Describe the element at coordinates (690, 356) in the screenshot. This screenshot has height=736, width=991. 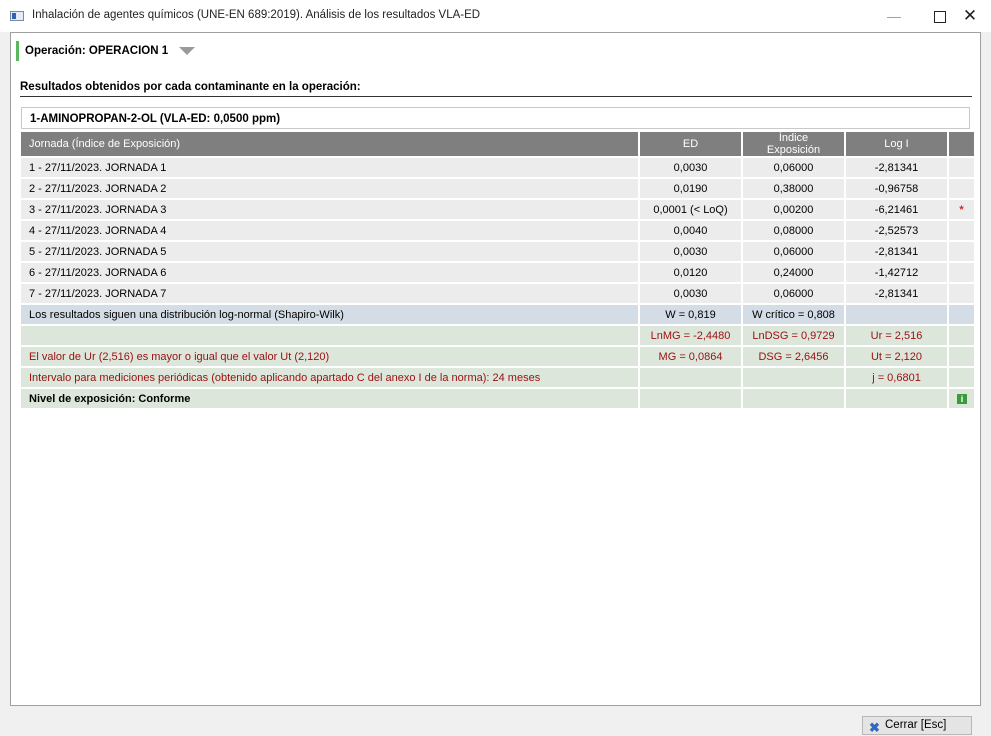
I see `mg-value: MG = 0,0864` at that location.